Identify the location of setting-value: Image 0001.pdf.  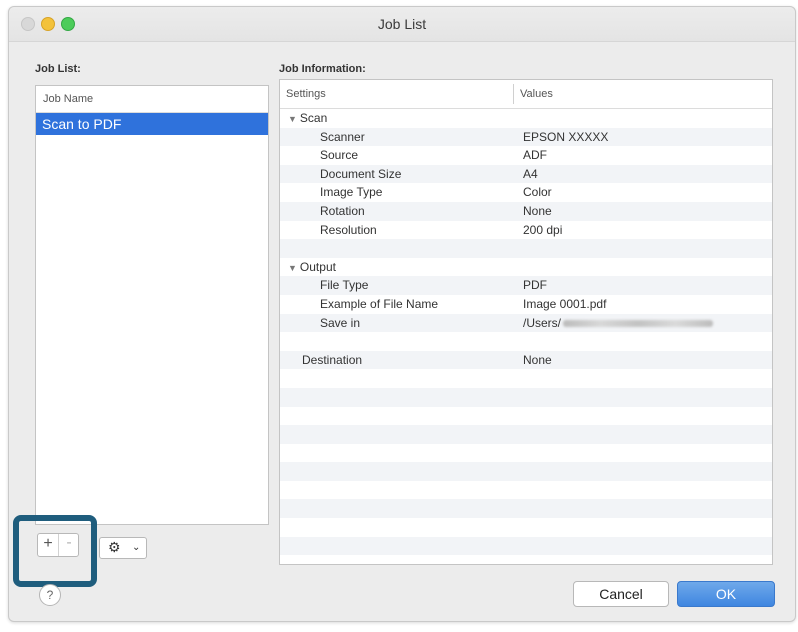
(564, 304).